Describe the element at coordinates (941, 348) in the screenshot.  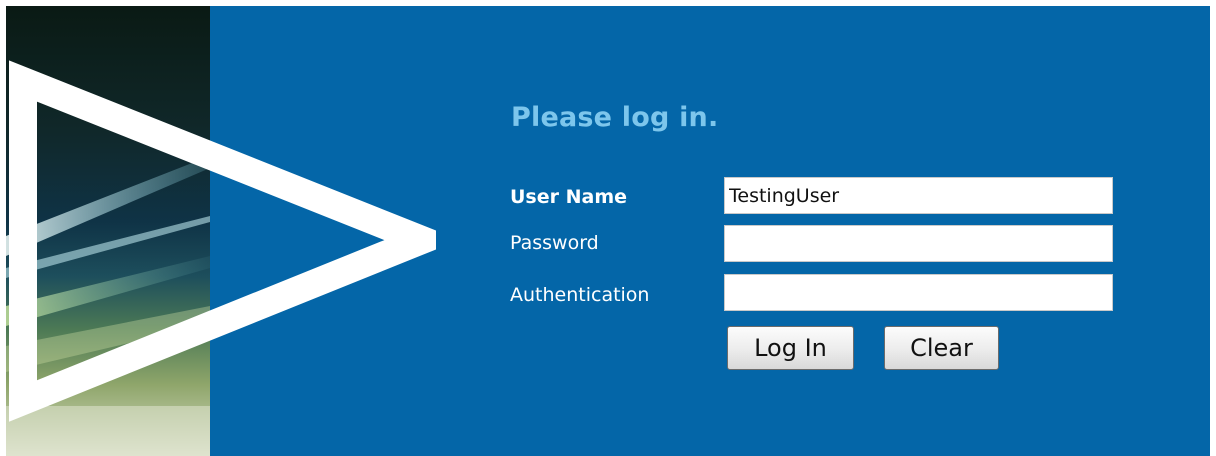
I see `clear-button: Clear` at that location.